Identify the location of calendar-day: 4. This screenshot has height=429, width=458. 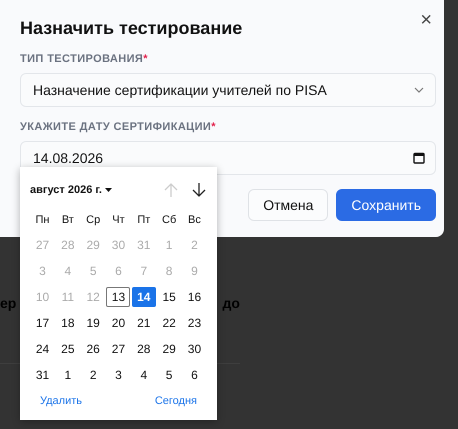
(144, 375).